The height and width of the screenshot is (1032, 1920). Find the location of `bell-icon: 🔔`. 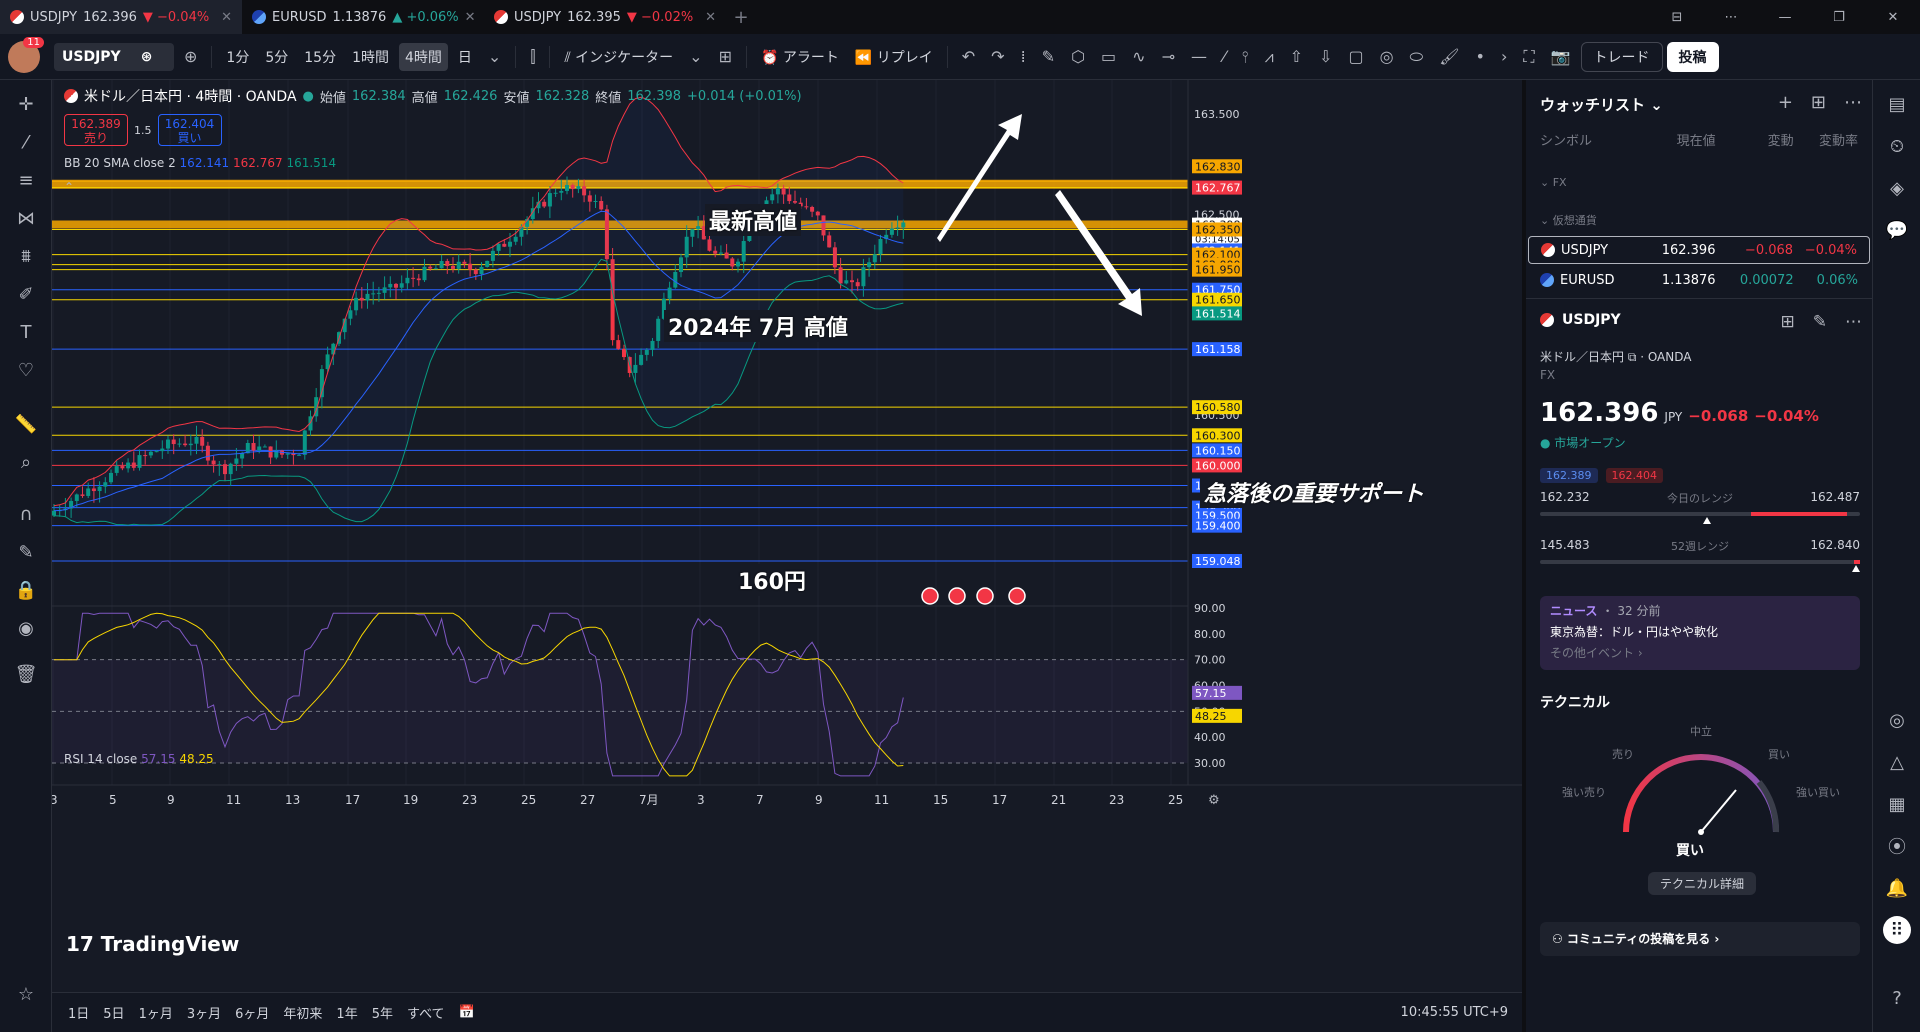

bell-icon: 🔔 is located at coordinates (1897, 888).